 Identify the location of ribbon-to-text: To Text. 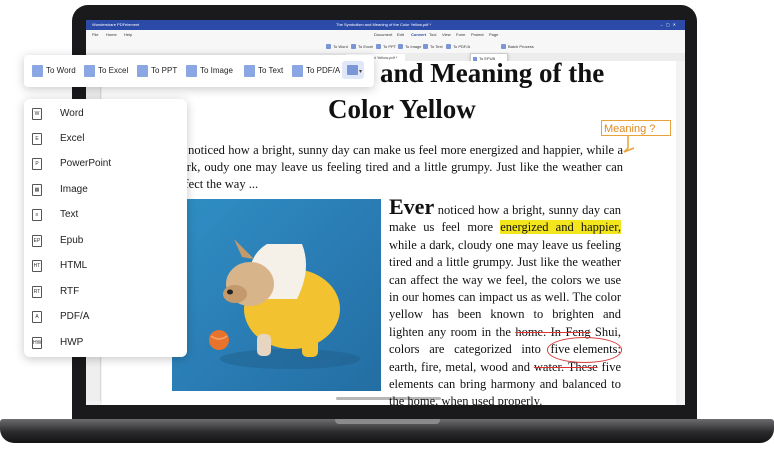
(433, 46).